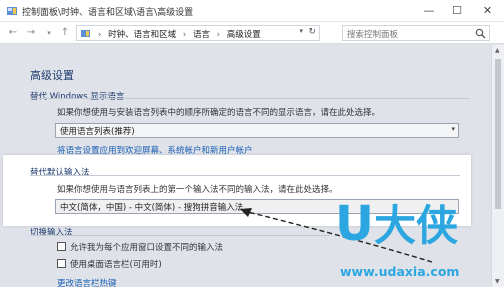 The height and width of the screenshot is (287, 504). I want to click on watermark-logo-text: 大侠, so click(415, 225).